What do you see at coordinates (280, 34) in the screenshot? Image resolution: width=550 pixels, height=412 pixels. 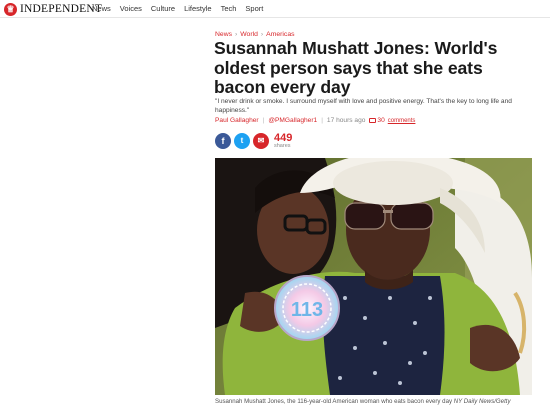 I see `breadcrumb-americas: Americas` at bounding box center [280, 34].